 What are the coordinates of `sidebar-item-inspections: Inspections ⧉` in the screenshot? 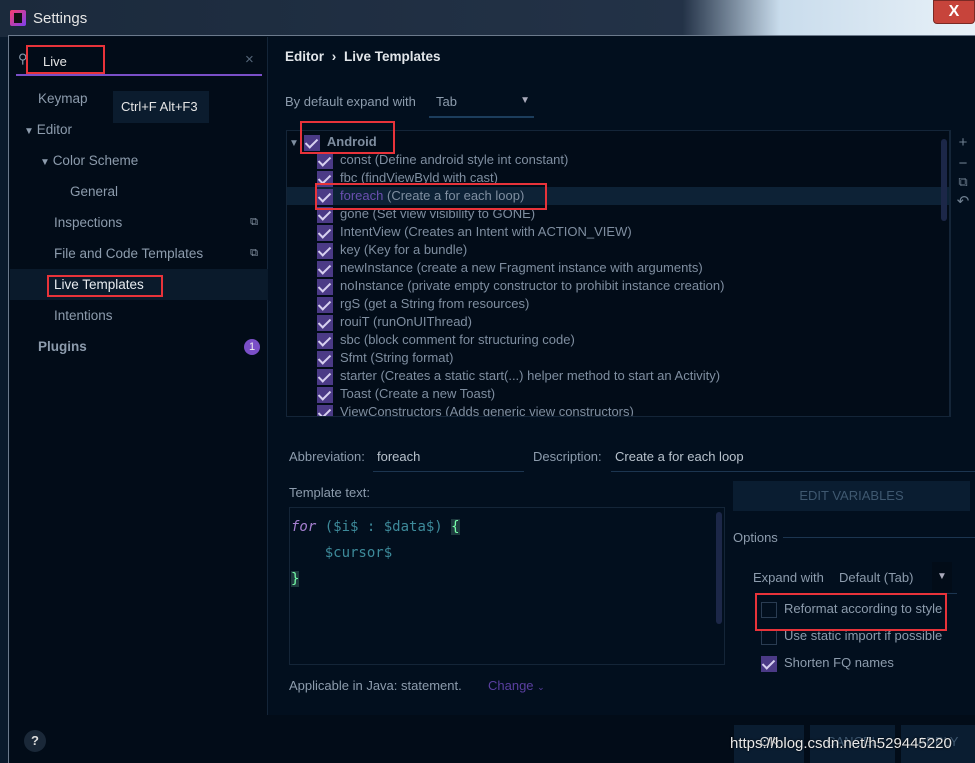 It's located at (139, 222).